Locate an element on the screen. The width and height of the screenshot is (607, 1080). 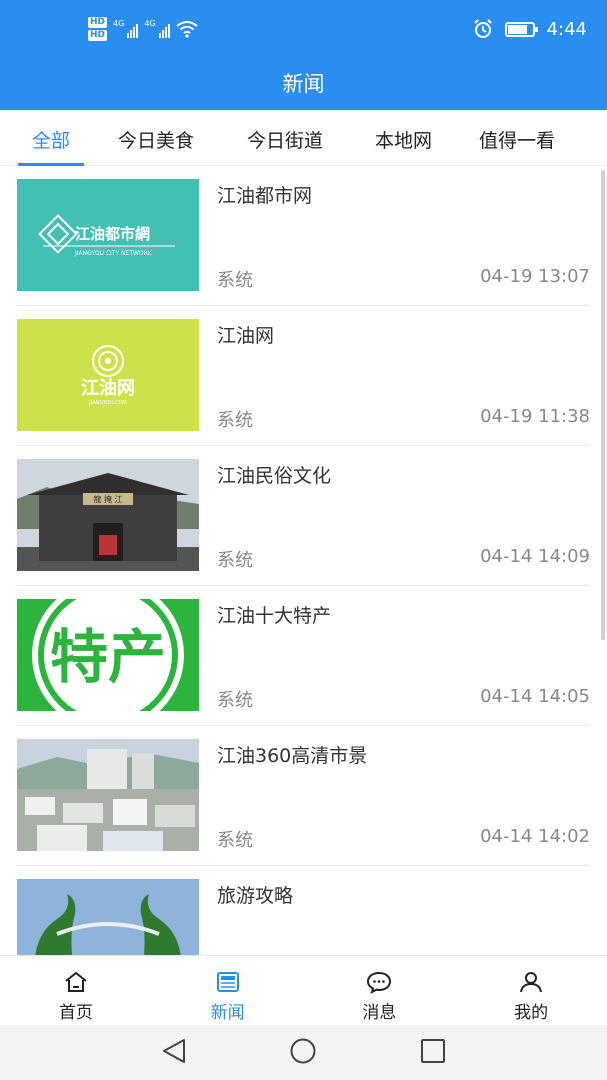
status-bar: HD HD 4G 4G 4:44 is located at coordinates (303, 28).